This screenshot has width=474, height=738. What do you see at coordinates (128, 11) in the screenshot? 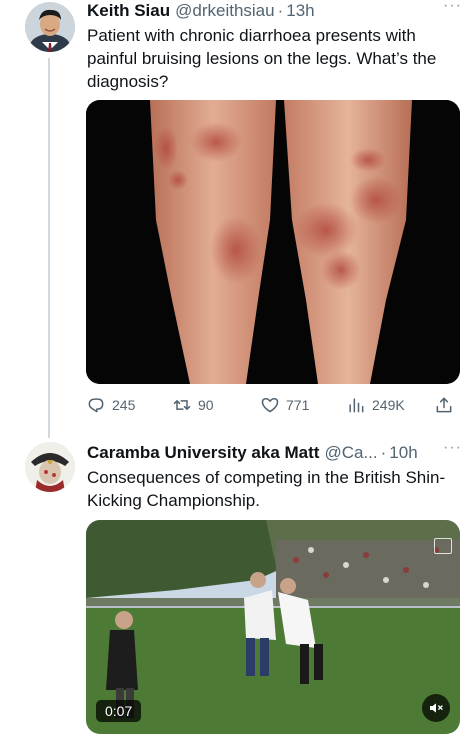
I see `author-name: Keith Siau` at bounding box center [128, 11].